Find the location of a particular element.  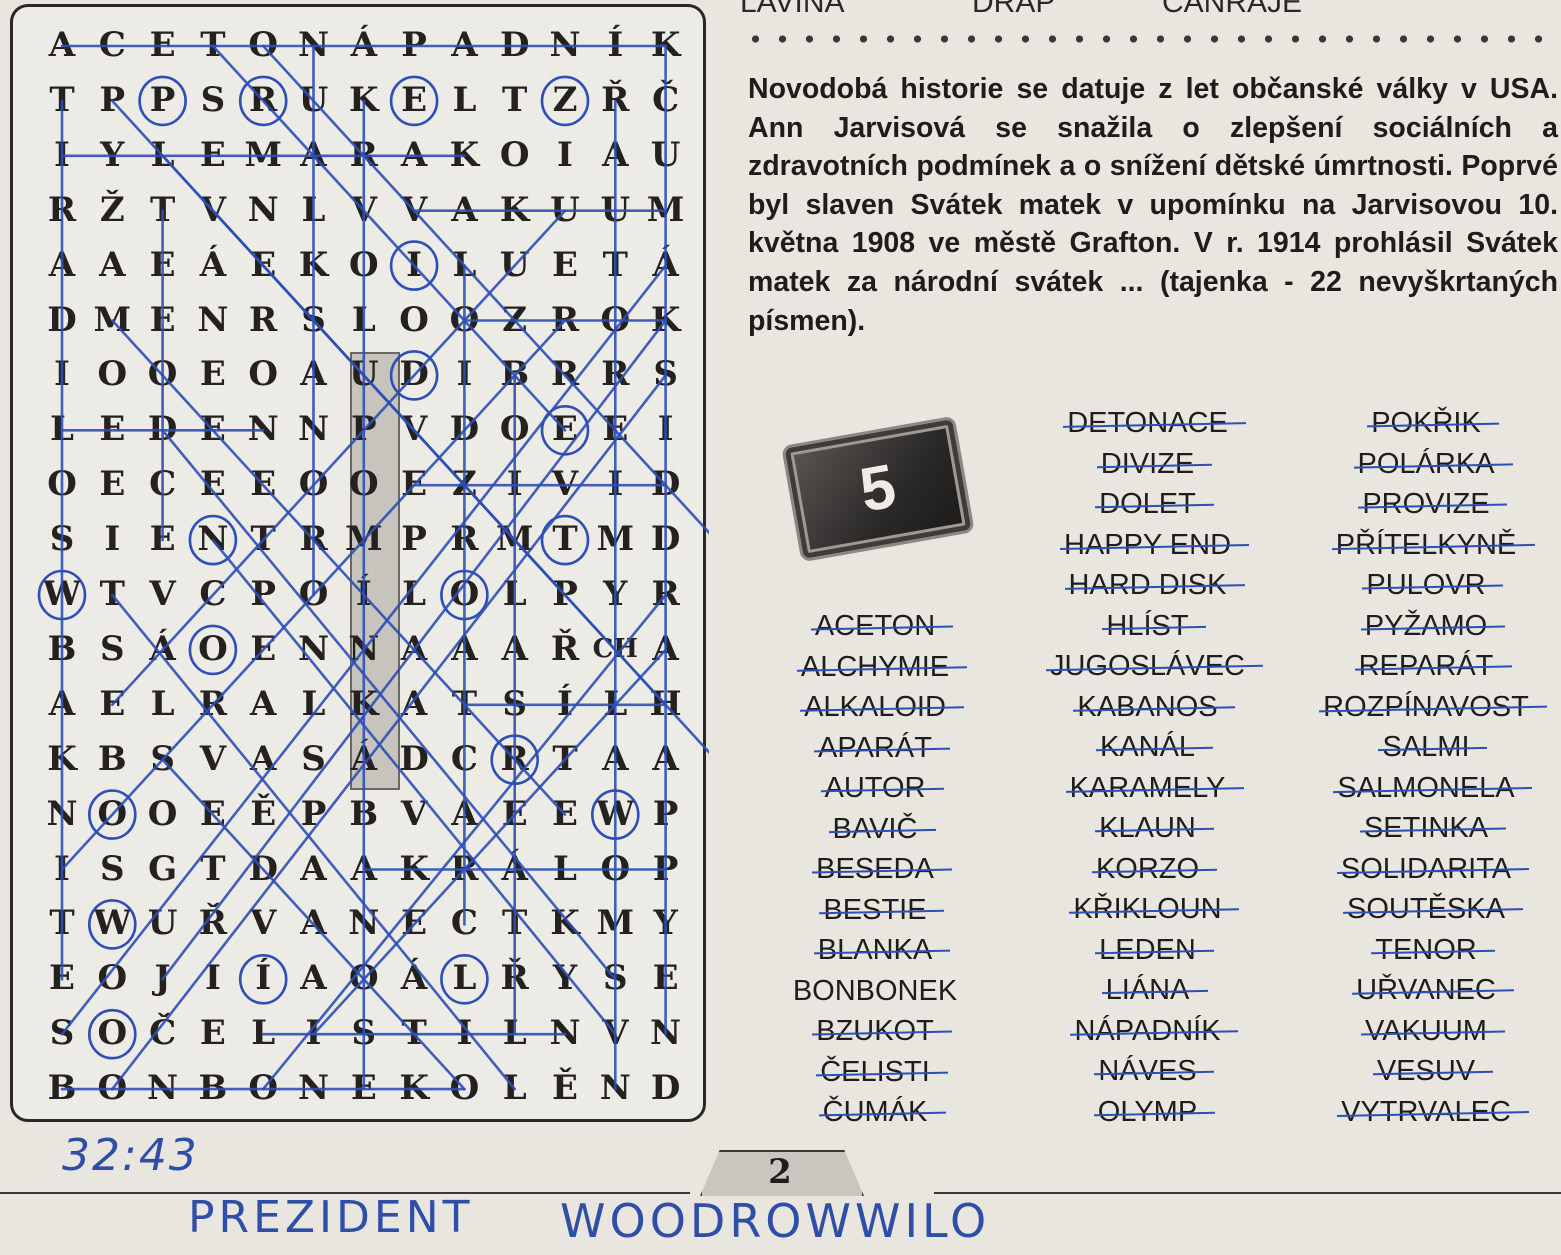

word-text: SALMONELA is located at coordinates (1425, 788).